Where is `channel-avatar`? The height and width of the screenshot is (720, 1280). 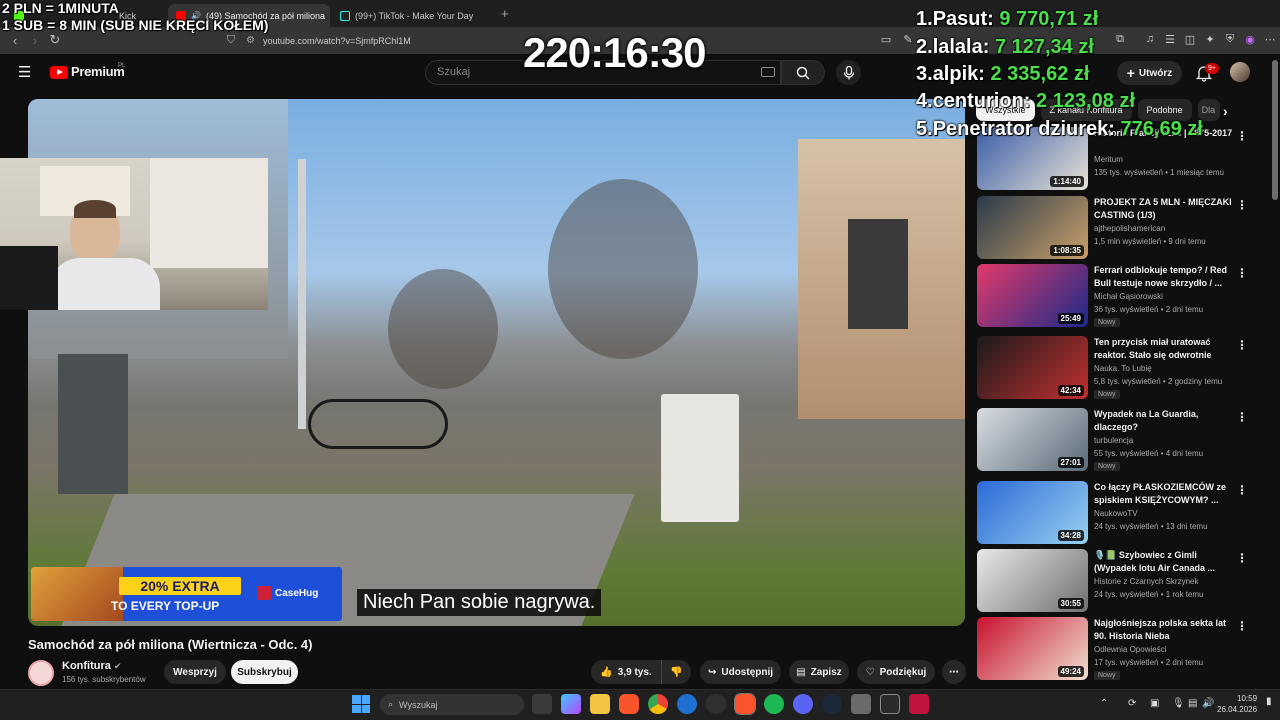 channel-avatar is located at coordinates (41, 673).